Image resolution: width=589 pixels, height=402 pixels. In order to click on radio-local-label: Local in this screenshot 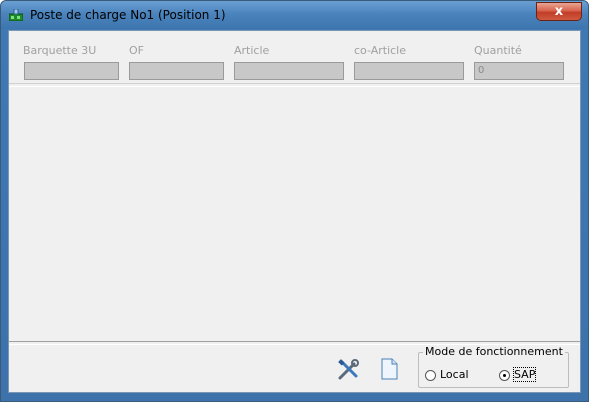, I will do `click(454, 374)`.